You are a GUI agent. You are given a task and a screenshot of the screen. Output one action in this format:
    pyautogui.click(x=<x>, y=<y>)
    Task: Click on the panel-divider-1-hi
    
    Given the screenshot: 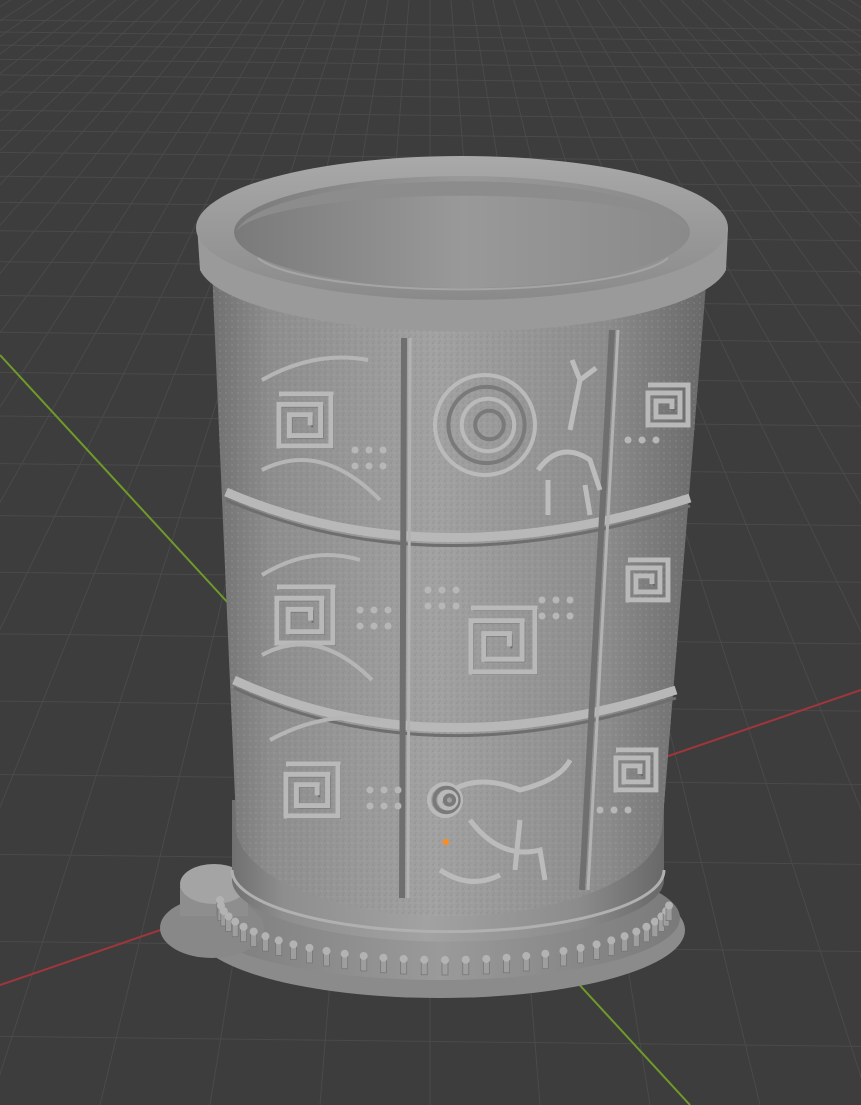 What is the action you would take?
    pyautogui.click(x=409, y=618)
    